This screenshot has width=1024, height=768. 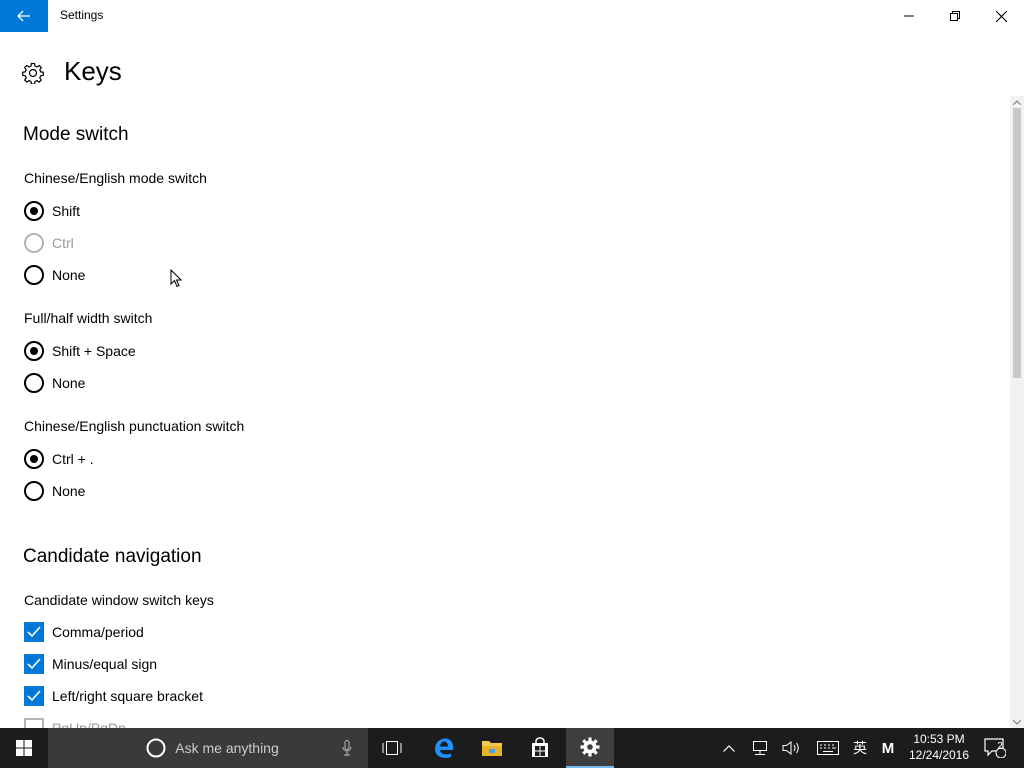 I want to click on radio-label: Ctrl, so click(x=63, y=243).